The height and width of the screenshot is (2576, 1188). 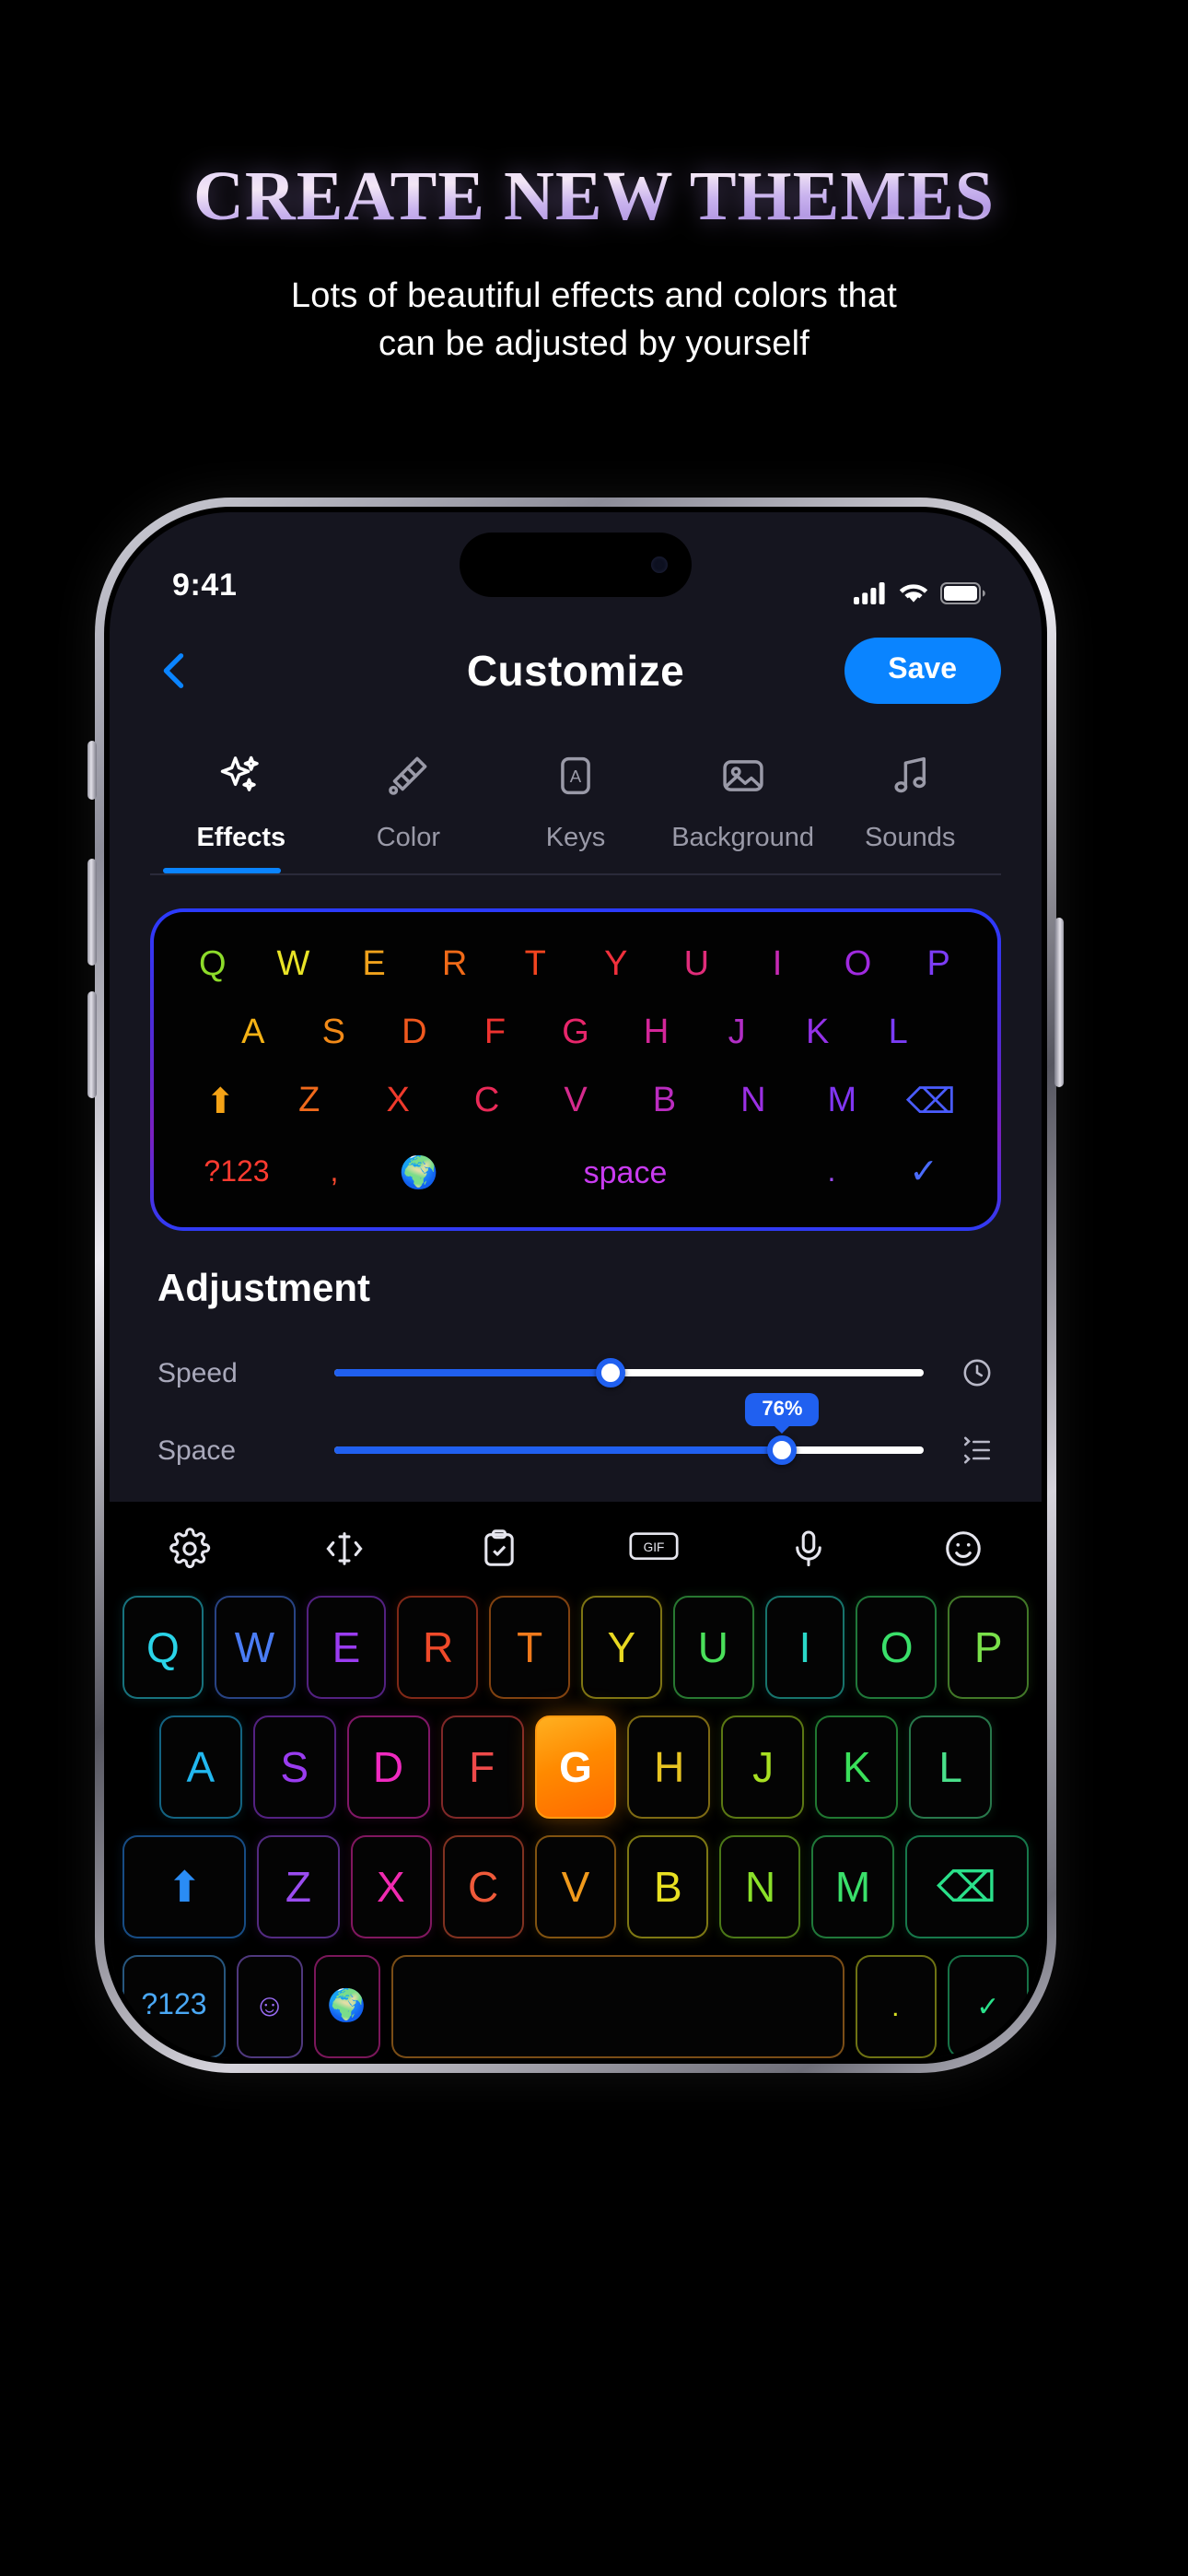 I want to click on paint-brush-icon, so click(x=408, y=776).